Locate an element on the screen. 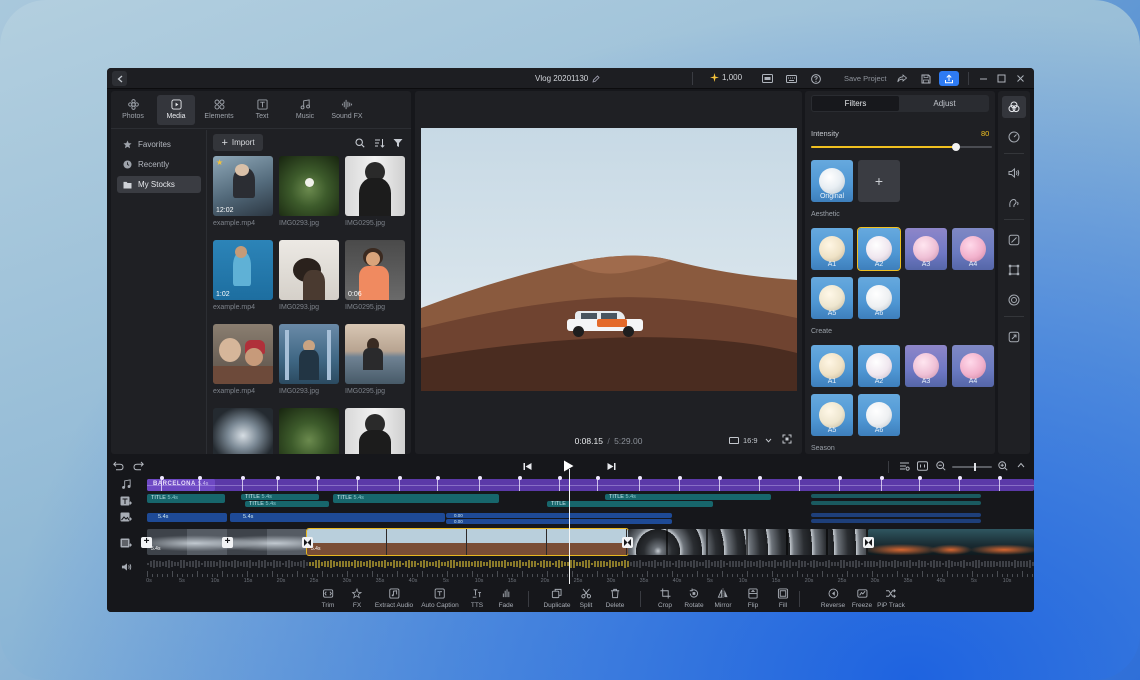  adjust-rail-button is located at coordinates (1014, 240).